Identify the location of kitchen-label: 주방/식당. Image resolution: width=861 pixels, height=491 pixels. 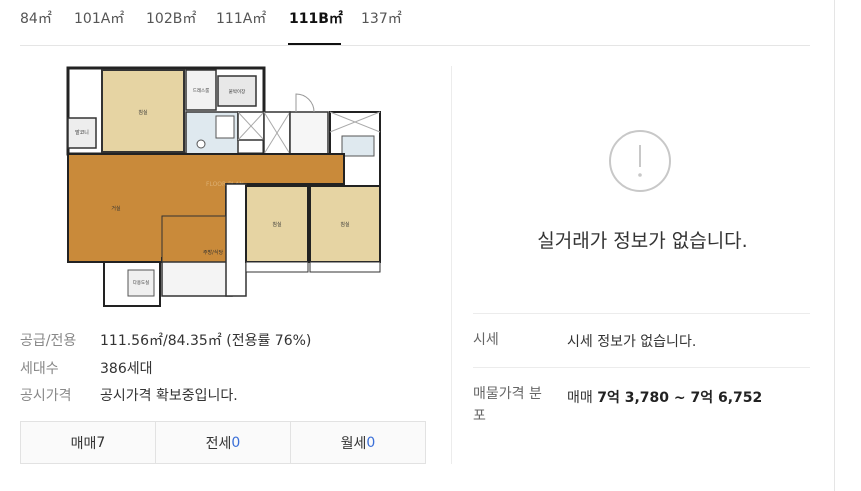
(213, 252).